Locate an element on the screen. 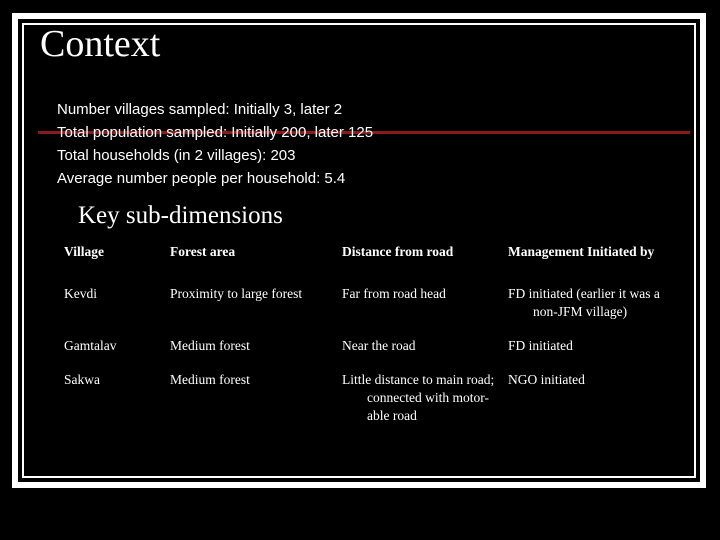 The image size is (720, 540). column-header-management-initiated-by: Management Initiated by is located at coordinates (581, 251).